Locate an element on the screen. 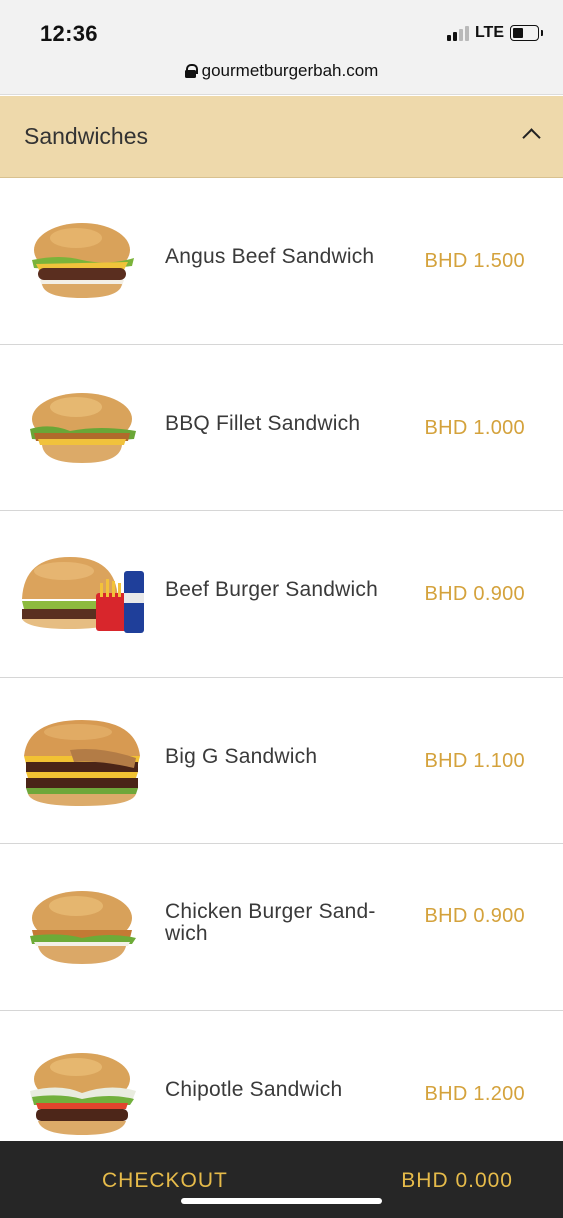 The image size is (563, 1218). url-display: gourmetburgerbah.com is located at coordinates (281, 71).